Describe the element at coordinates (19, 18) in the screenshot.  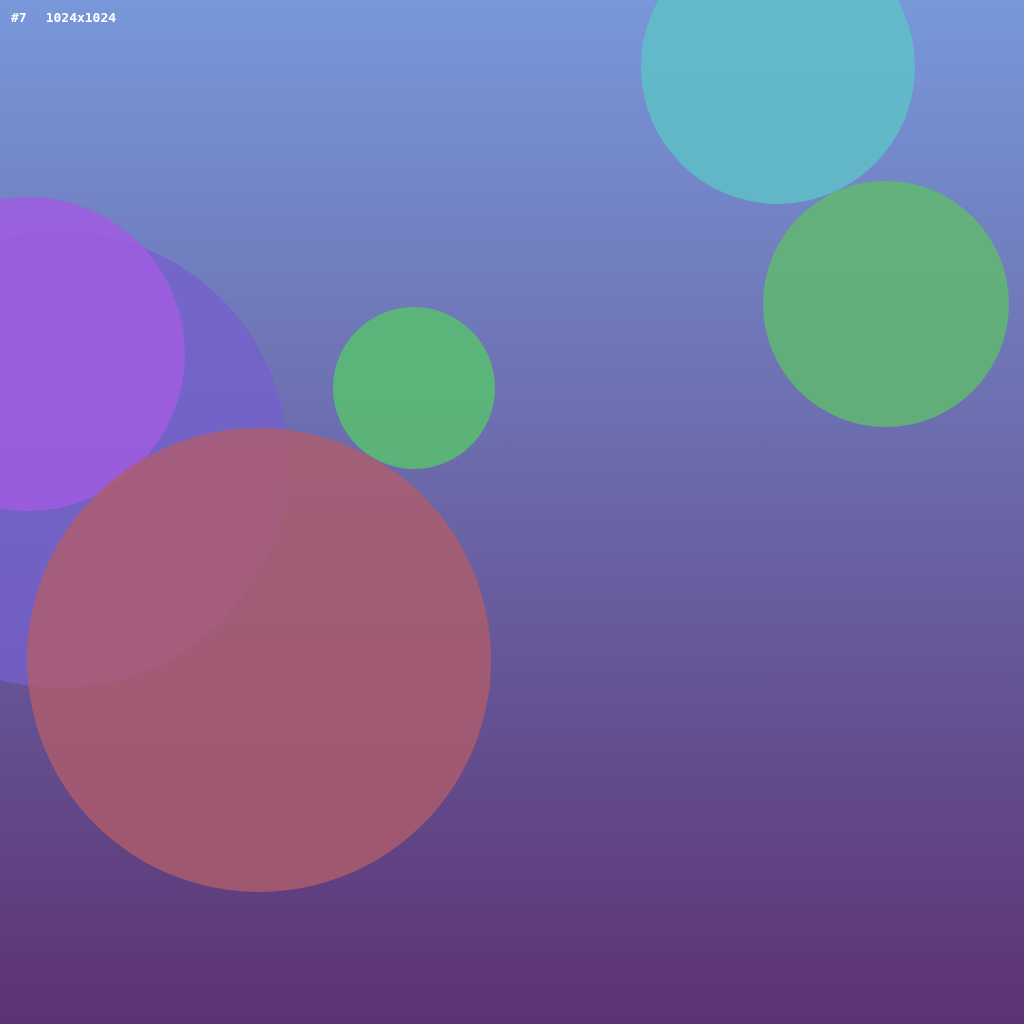
I see `image-number: #7` at that location.